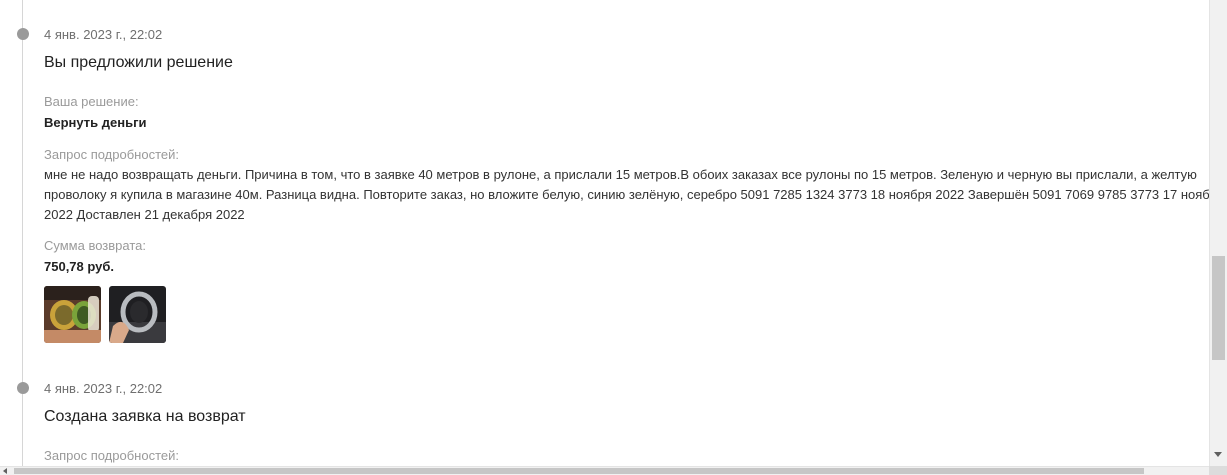 The height and width of the screenshot is (475, 1227). I want to click on attachment-thumbnails, so click(626, 314).